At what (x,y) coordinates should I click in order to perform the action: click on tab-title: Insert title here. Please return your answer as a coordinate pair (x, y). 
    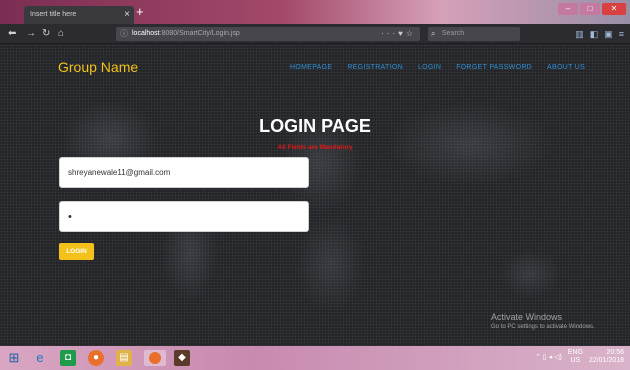
    Looking at the image, I should click on (53, 14).